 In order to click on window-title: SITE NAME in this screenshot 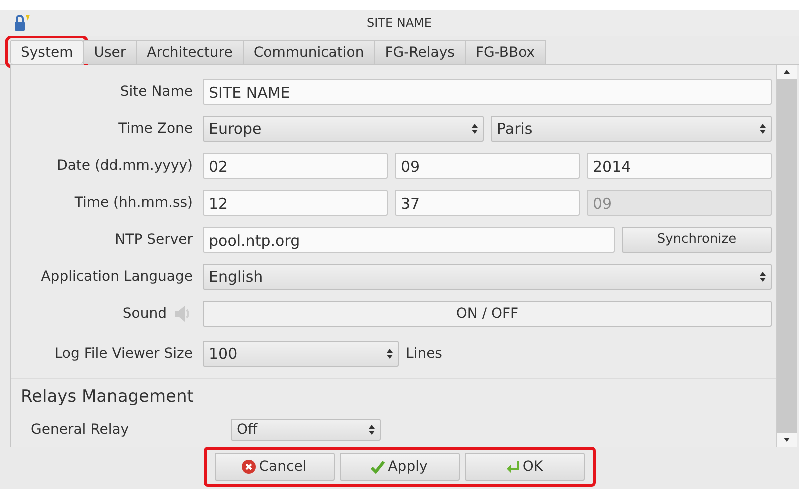, I will do `click(399, 23)`.